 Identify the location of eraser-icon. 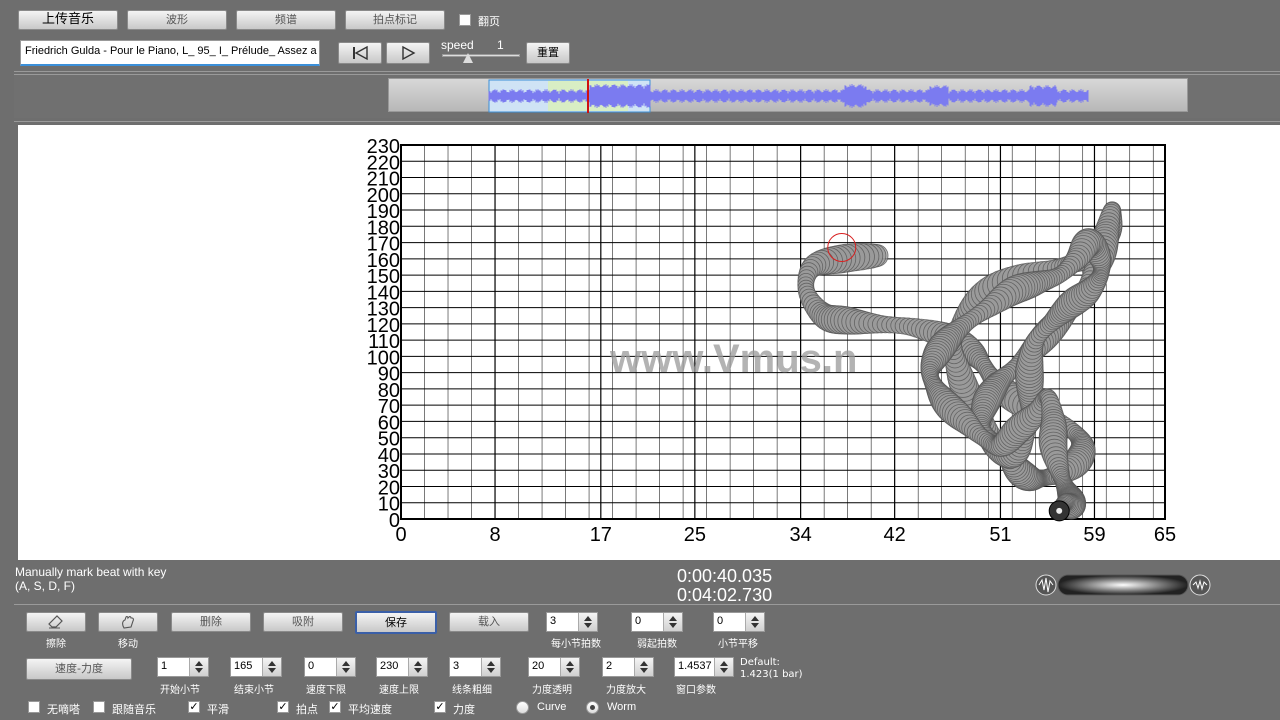
(55, 622).